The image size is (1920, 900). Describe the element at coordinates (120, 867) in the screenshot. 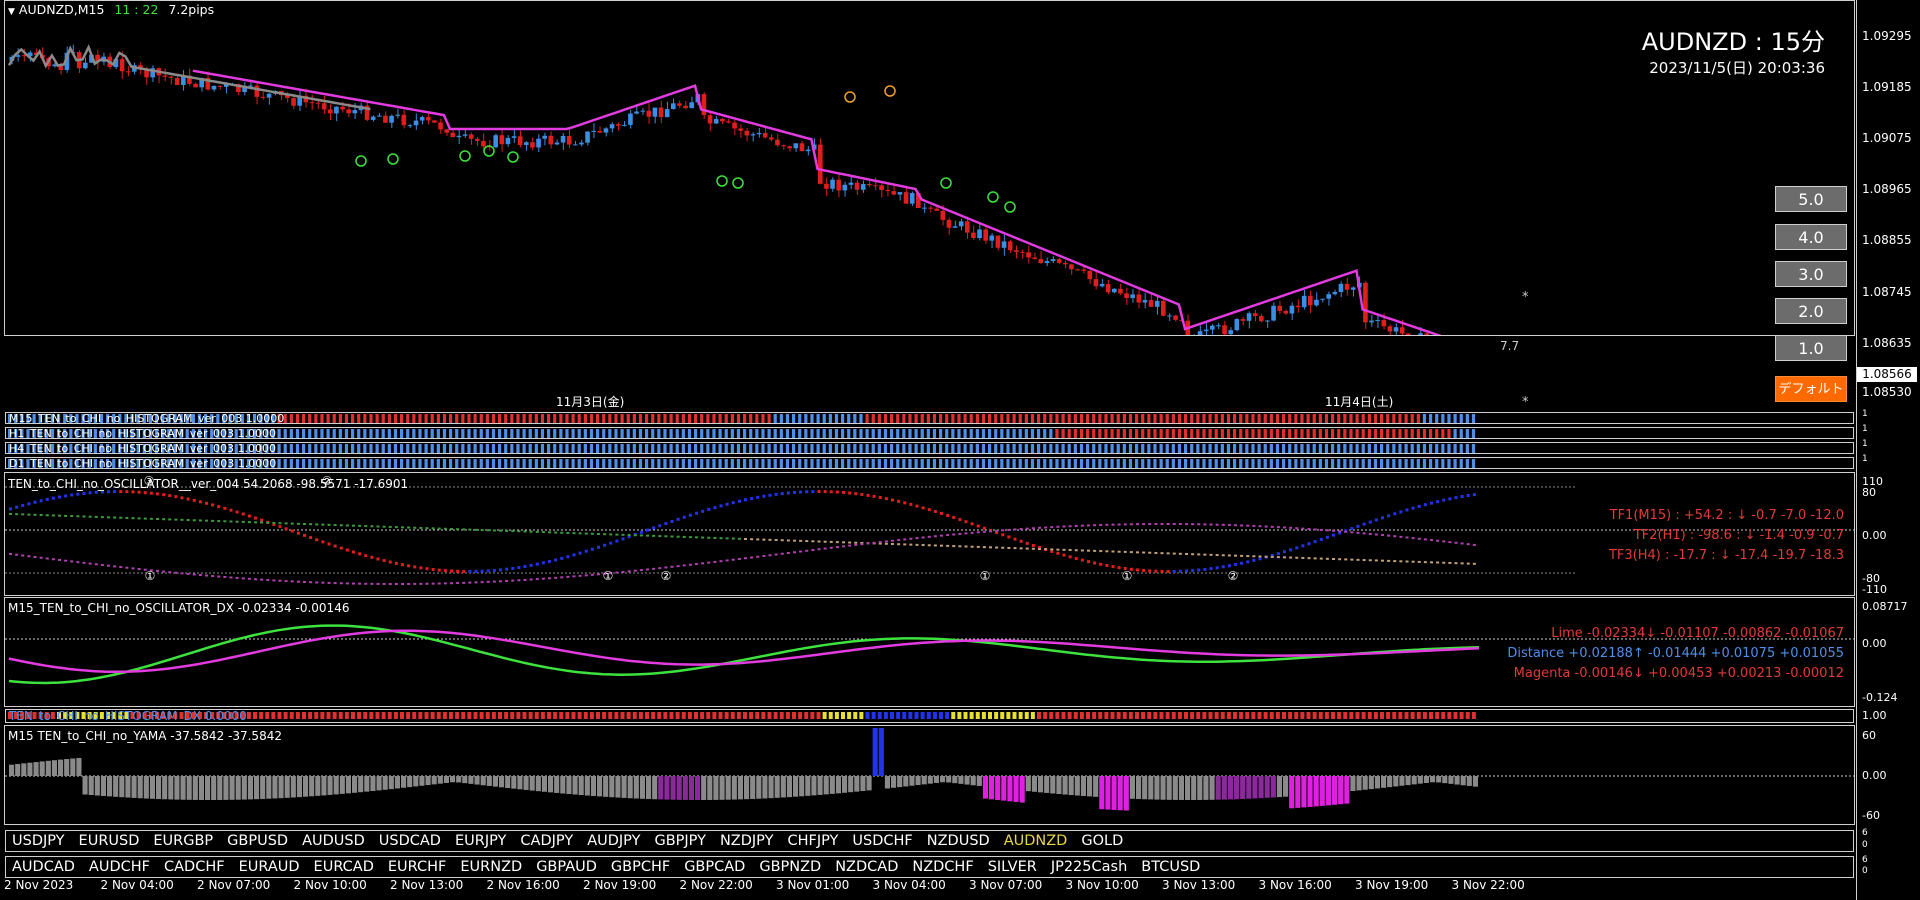

I see `symbol-button-audchf: AUDCHF` at that location.